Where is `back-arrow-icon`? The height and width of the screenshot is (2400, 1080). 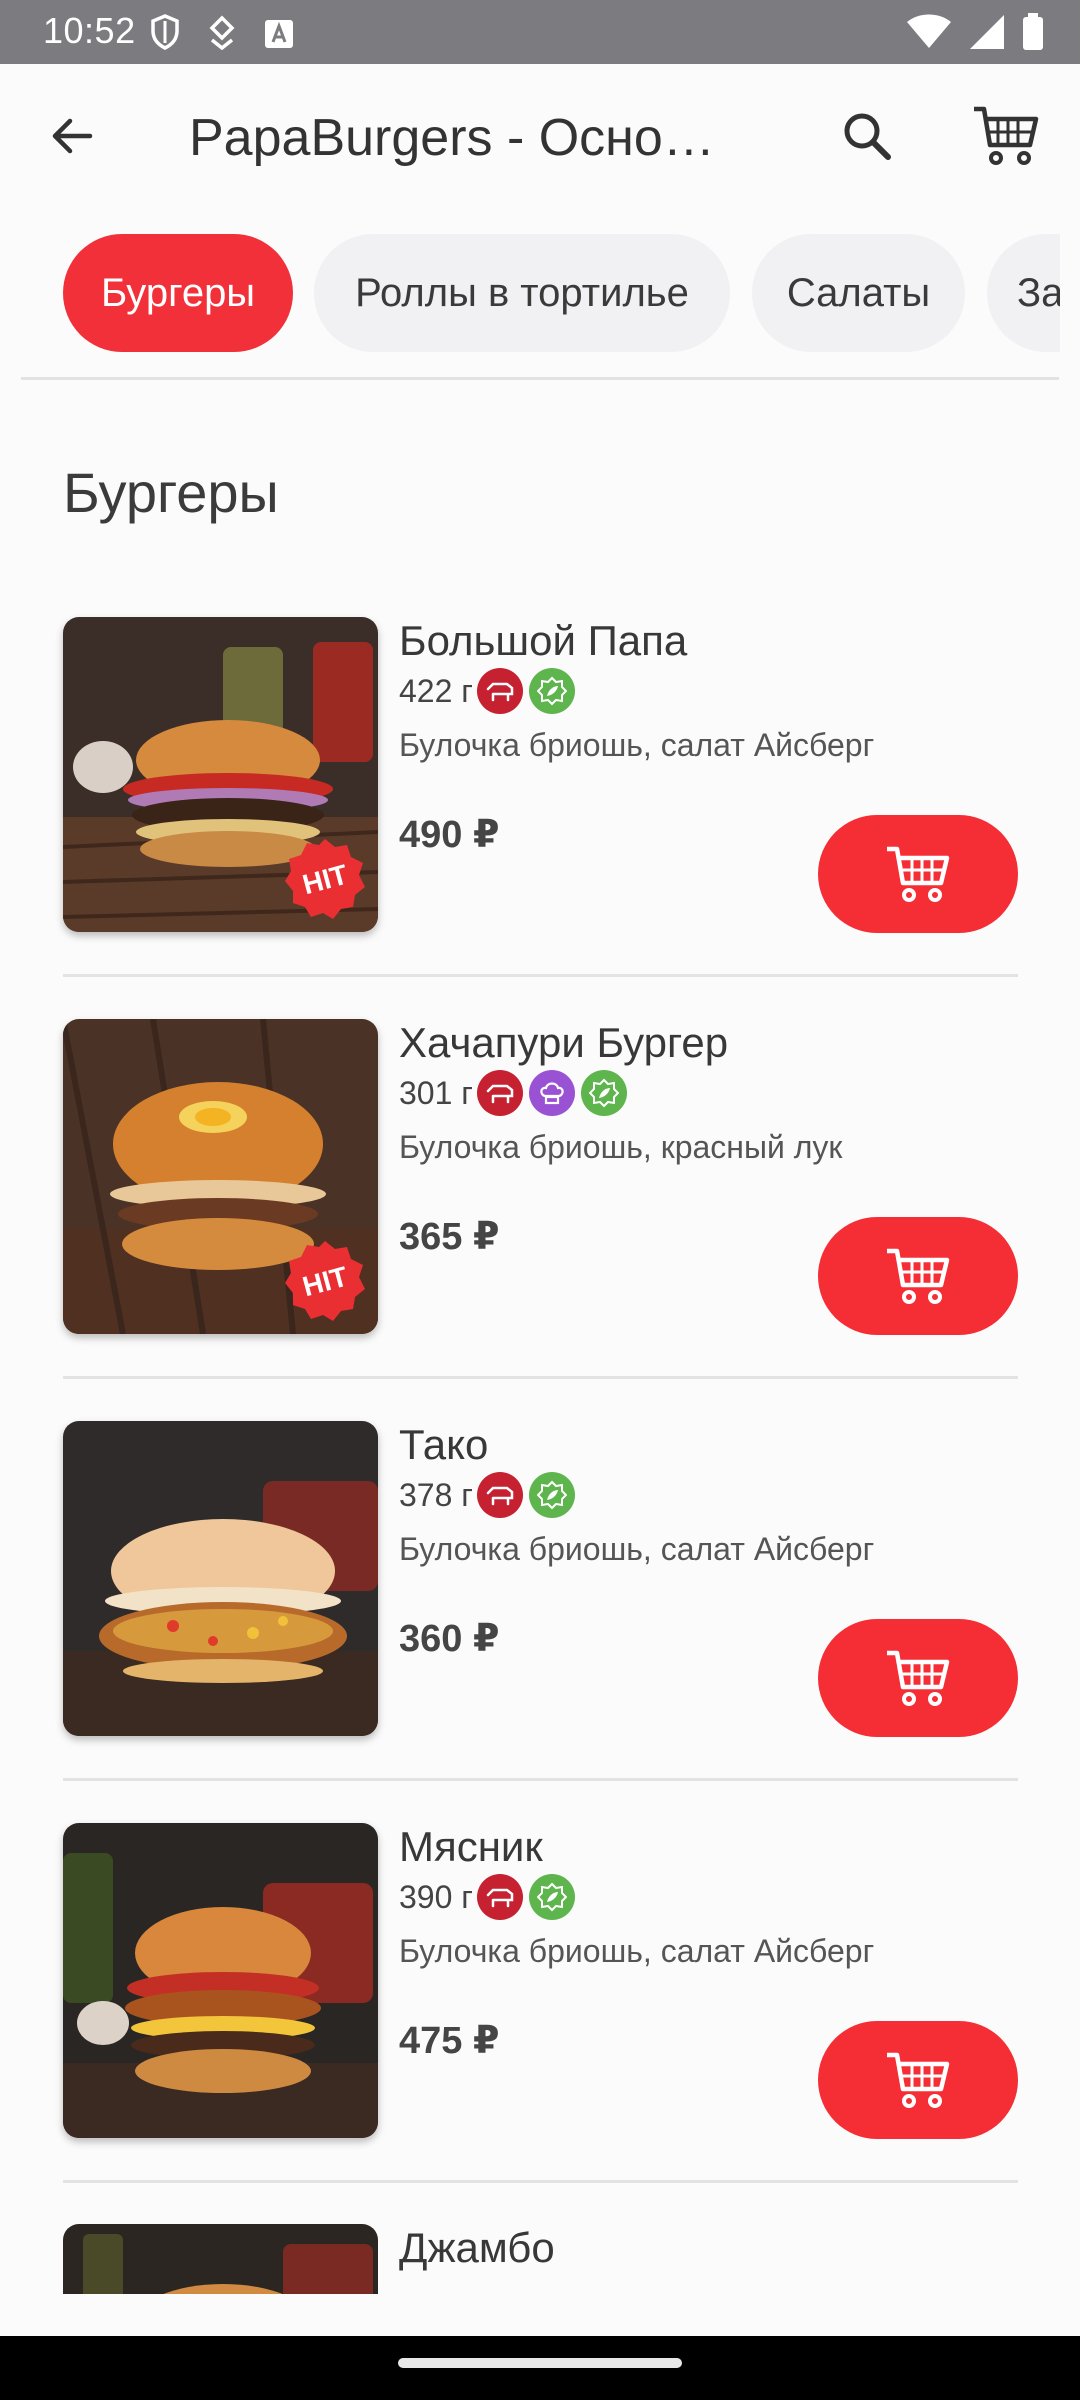 back-arrow-icon is located at coordinates (72, 136).